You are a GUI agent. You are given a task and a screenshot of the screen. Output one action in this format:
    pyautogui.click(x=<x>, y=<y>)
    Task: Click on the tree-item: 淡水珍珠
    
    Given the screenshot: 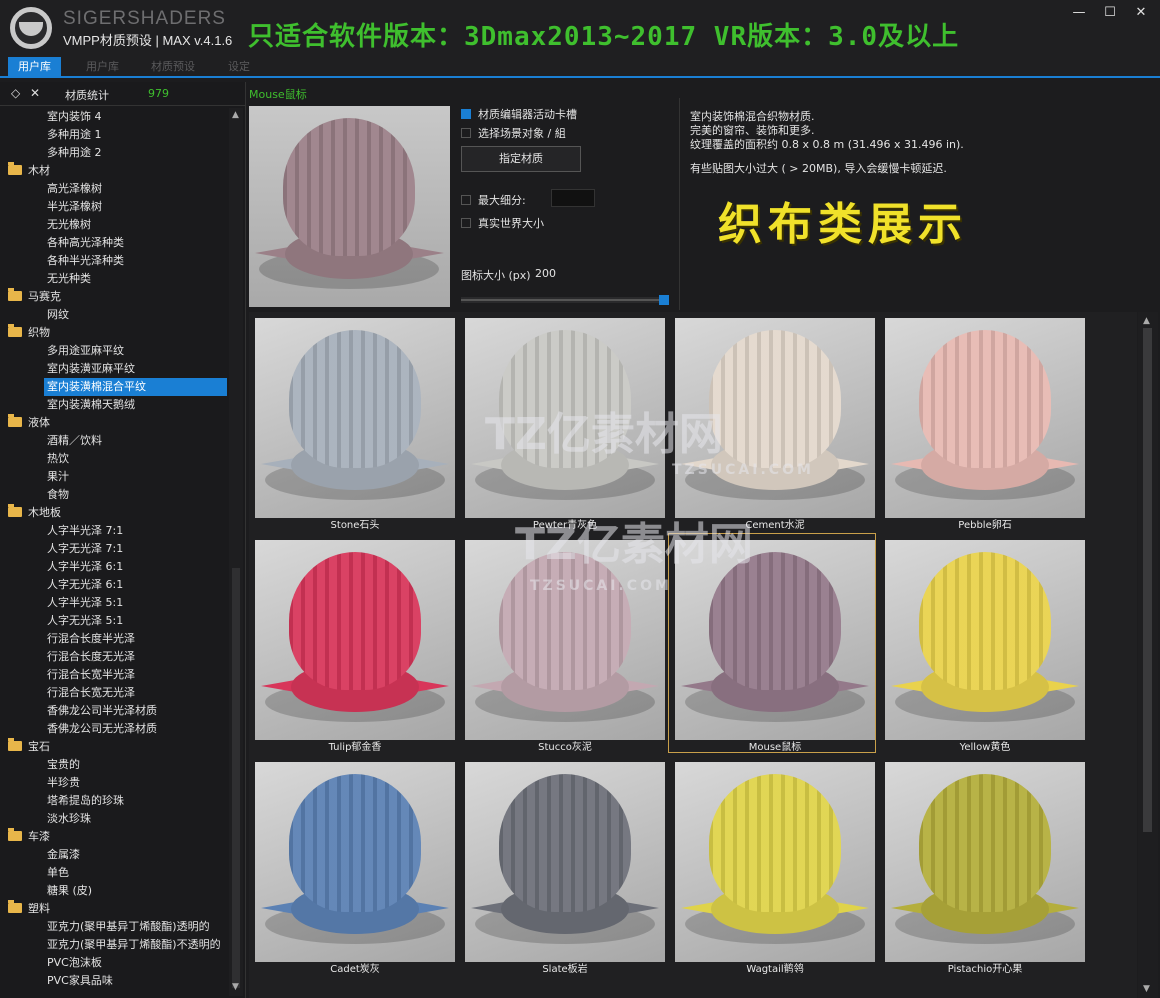 What is the action you would take?
    pyautogui.click(x=69, y=819)
    